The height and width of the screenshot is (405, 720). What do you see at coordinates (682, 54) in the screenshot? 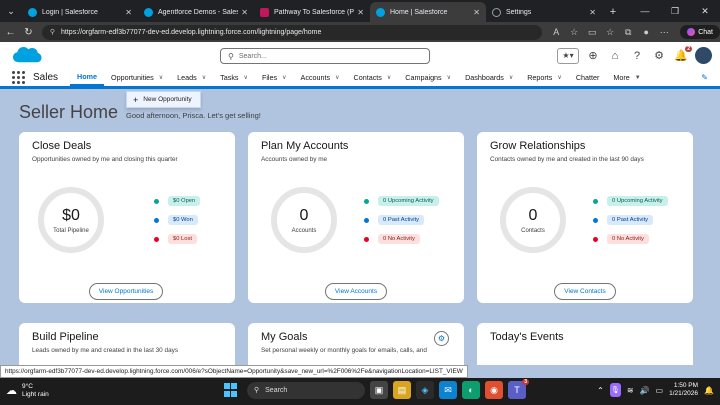
I see `notifications-bell-icon: 🔔 2` at bounding box center [682, 54].